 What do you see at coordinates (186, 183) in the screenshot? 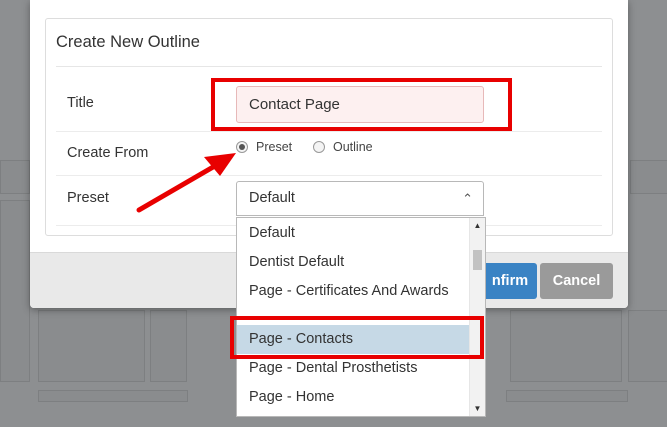
I see `annotation-arrow-icon` at bounding box center [186, 183].